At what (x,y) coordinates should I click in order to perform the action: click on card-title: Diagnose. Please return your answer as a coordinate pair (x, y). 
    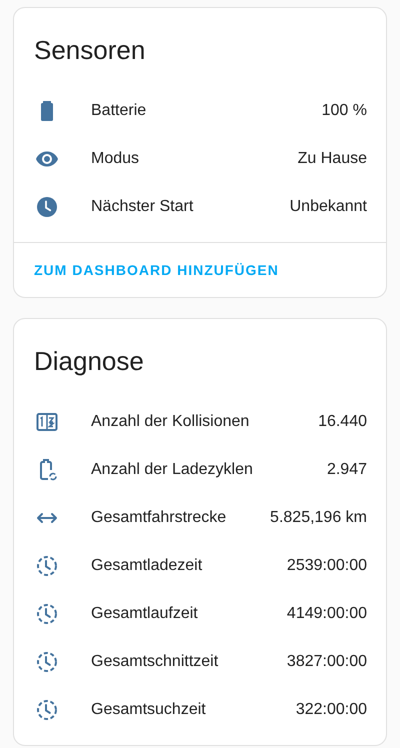
    Looking at the image, I should click on (89, 361).